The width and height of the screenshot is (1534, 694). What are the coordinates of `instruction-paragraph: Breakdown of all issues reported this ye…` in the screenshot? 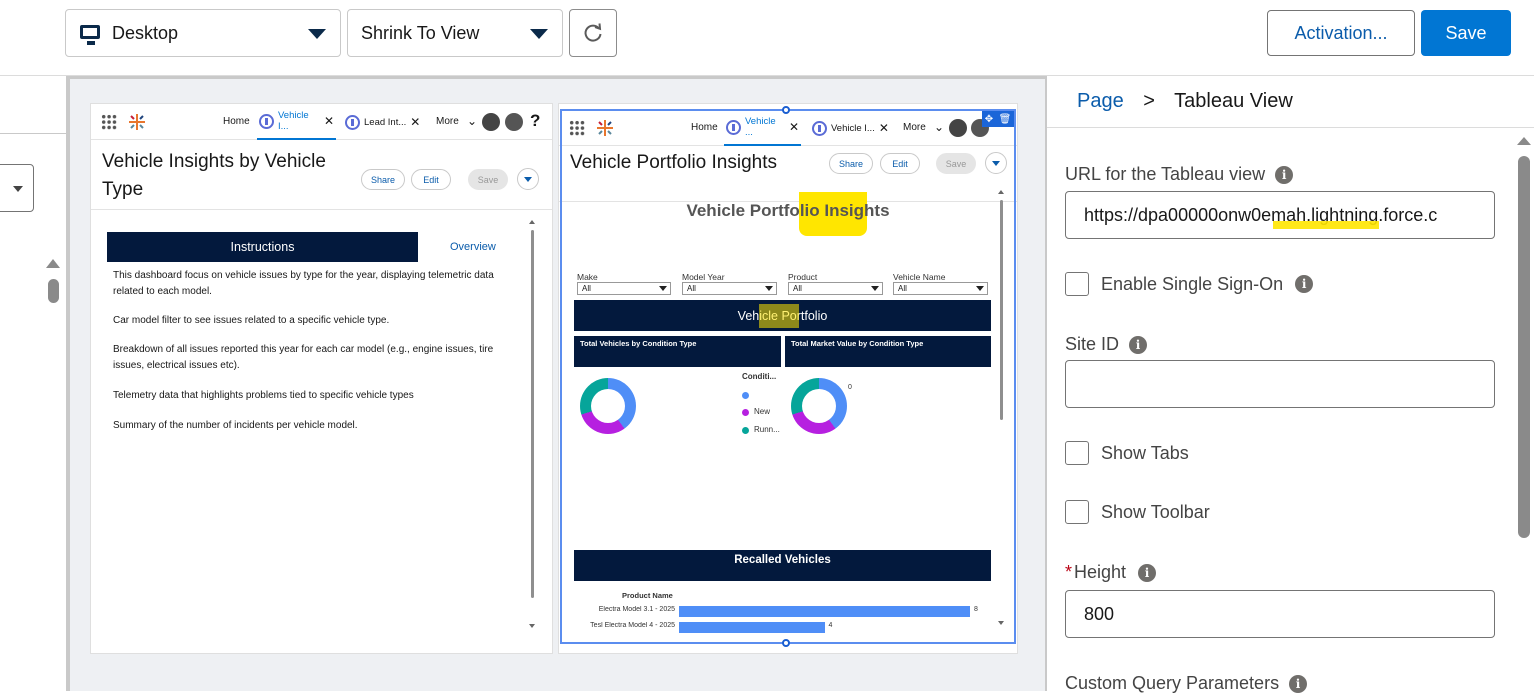 It's located at (303, 357).